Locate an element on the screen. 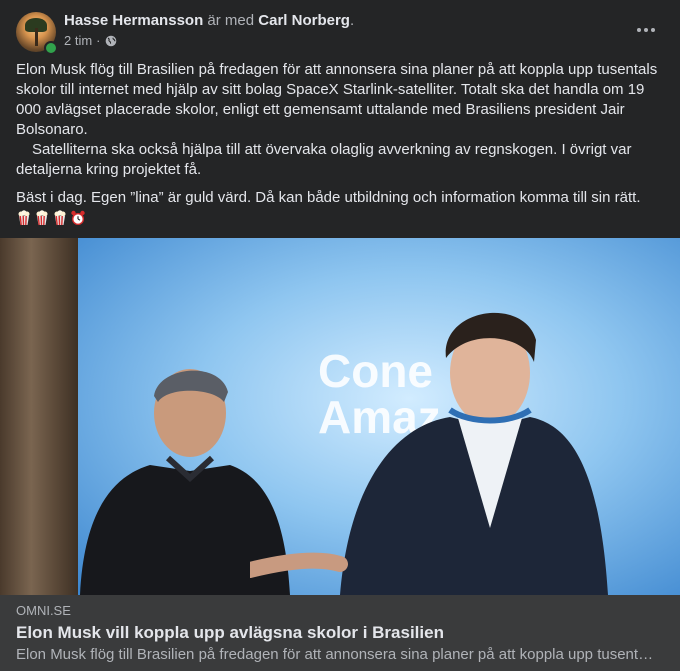  online-status-indicator is located at coordinates (51, 48).